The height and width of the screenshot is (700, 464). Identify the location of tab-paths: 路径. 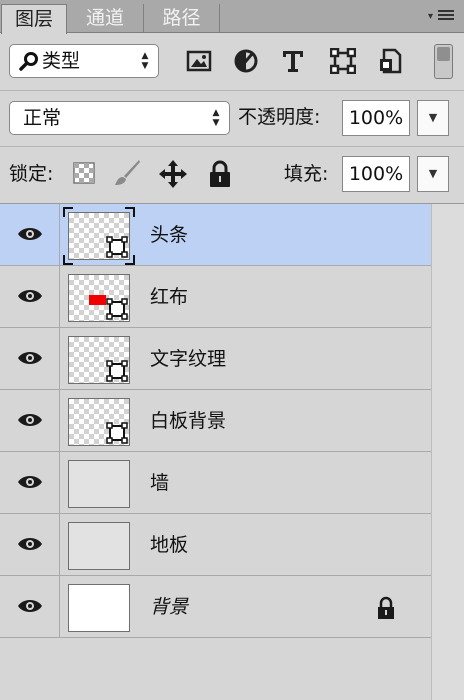
(182, 18).